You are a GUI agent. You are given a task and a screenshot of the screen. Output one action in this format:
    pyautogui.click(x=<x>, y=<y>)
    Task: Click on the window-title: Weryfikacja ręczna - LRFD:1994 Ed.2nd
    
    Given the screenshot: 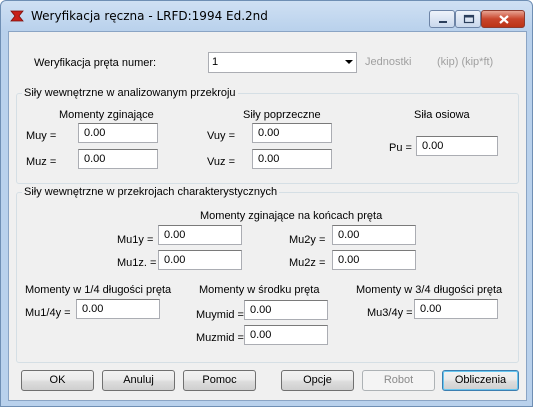 What is the action you would take?
    pyautogui.click(x=149, y=16)
    